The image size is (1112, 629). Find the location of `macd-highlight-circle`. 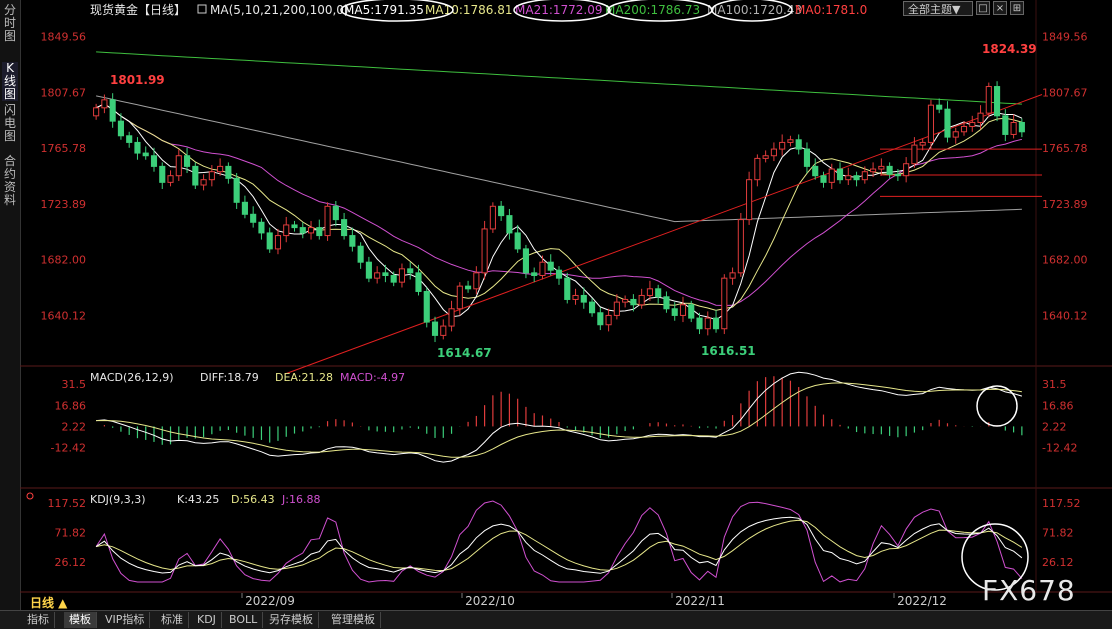

macd-highlight-circle is located at coordinates (997, 406).